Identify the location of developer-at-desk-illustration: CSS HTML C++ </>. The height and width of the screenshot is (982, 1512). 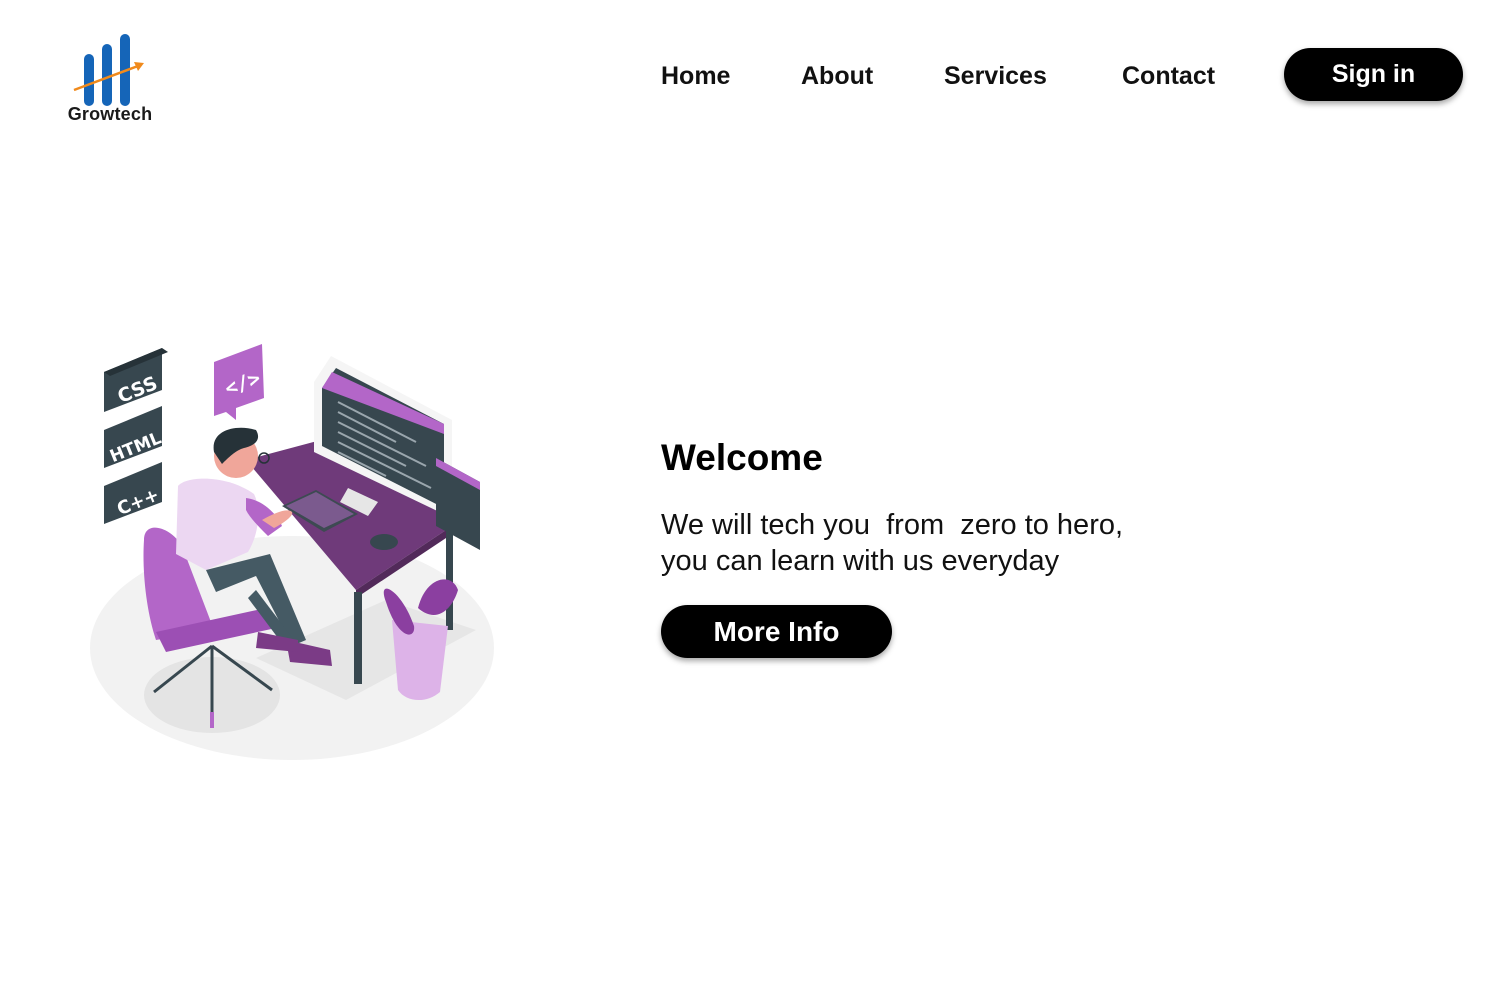
(292, 552).